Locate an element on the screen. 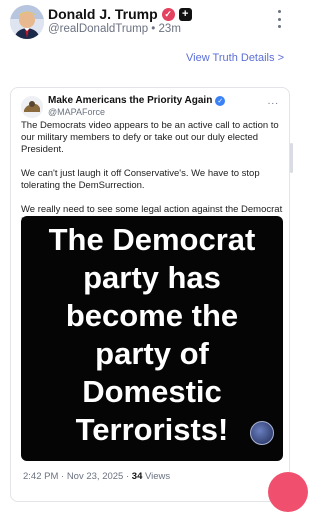  image-text-line: become the is located at coordinates (152, 315).